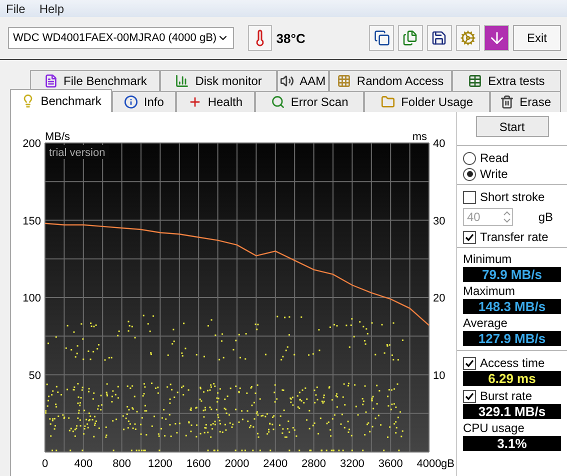 The width and height of the screenshot is (567, 476). What do you see at coordinates (494, 158) in the screenshot?
I see `radio-label: Read` at bounding box center [494, 158].